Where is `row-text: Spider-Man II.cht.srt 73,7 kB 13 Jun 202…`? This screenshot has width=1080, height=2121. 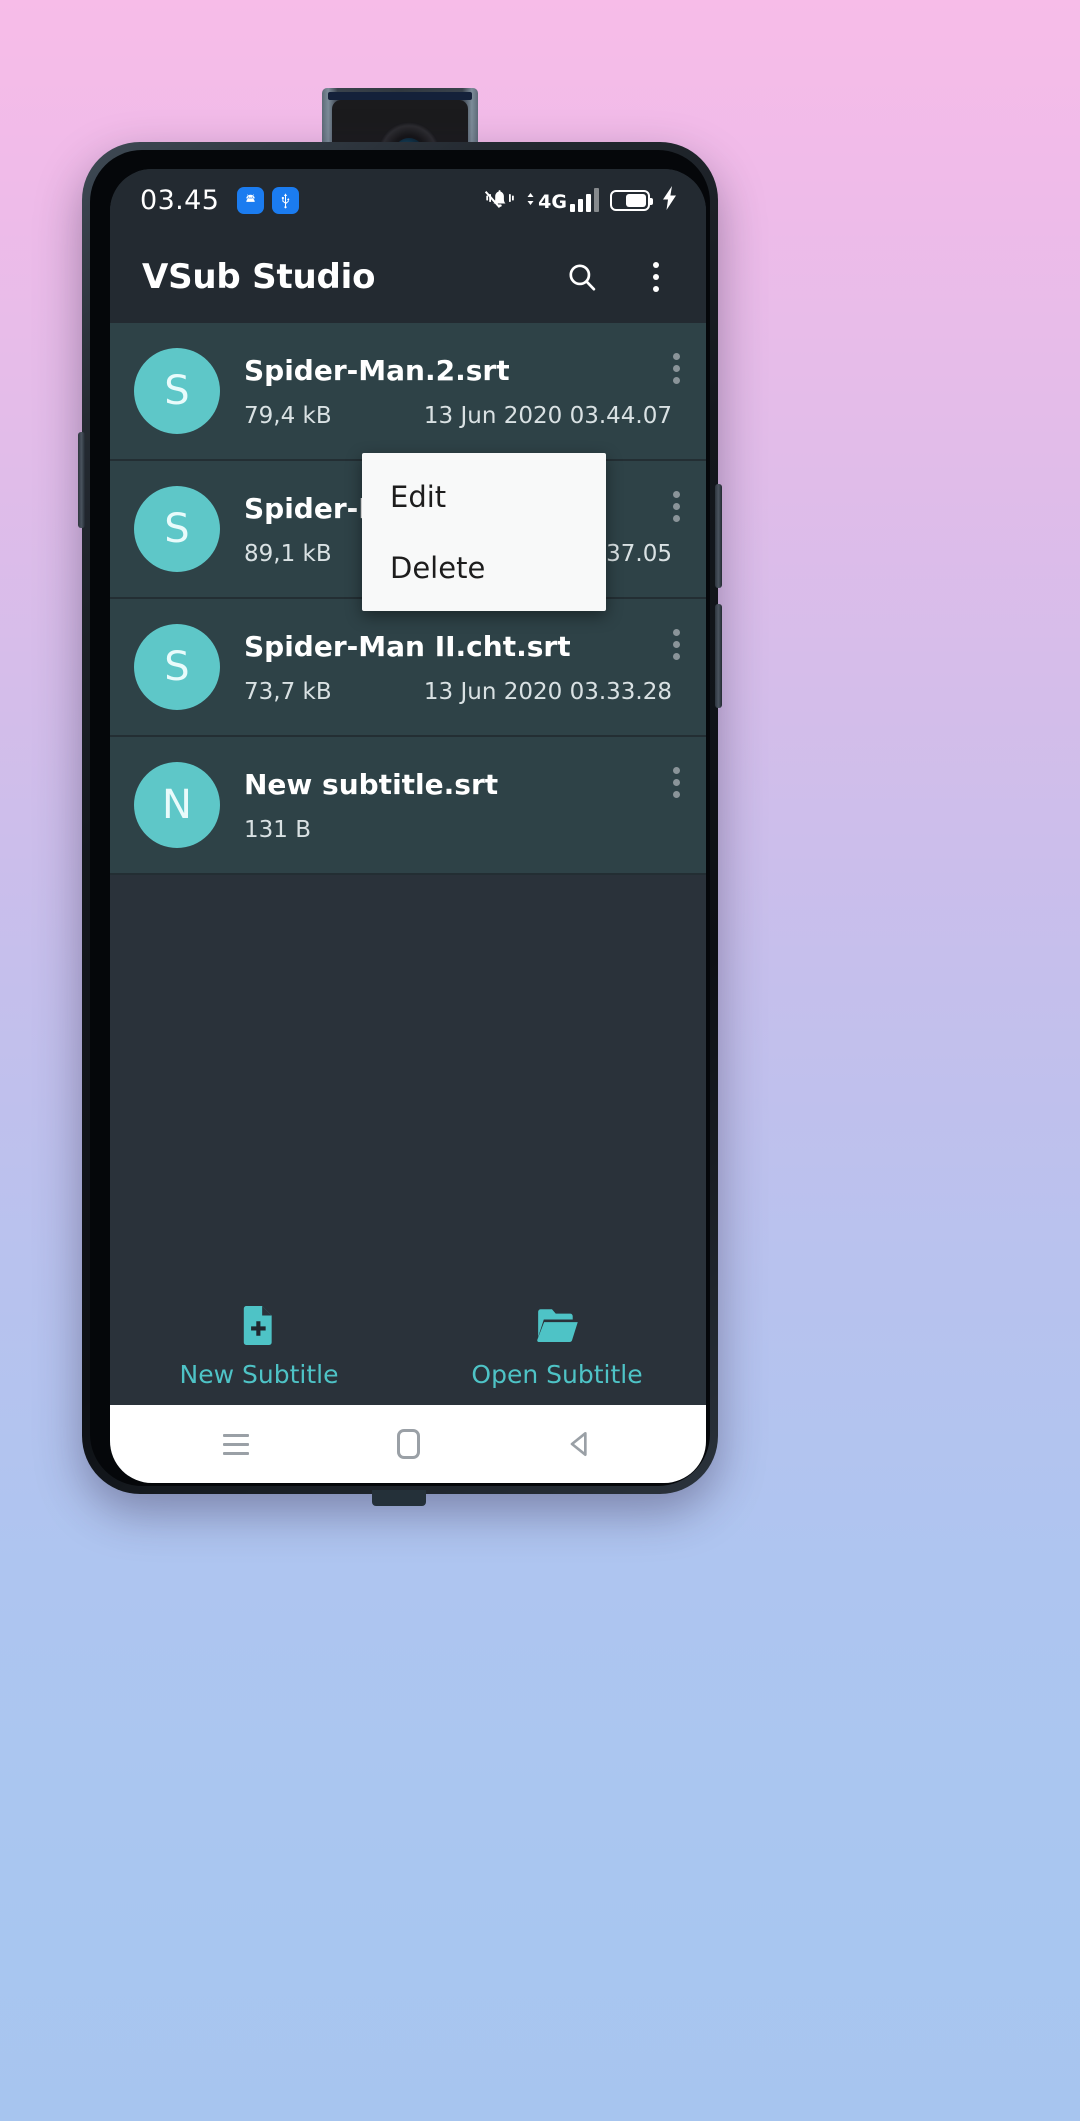
row-text: Spider-Man II.cht.srt 73,7 kB 13 Jun 202… is located at coordinates (462, 667).